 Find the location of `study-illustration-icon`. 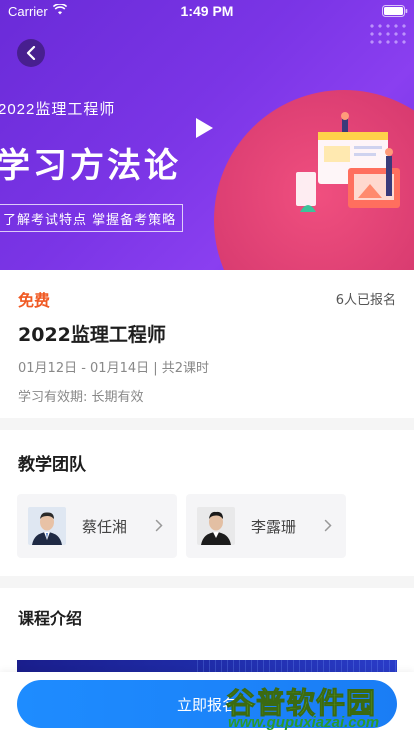

study-illustration-icon is located at coordinates (348, 162).